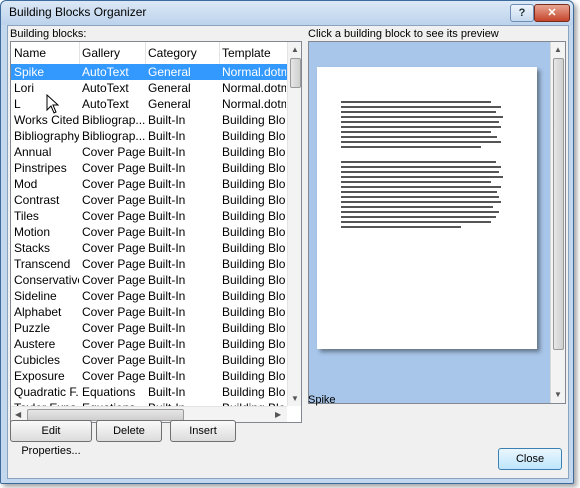  Describe the element at coordinates (39, 376) in the screenshot. I see `list-item-name: Exposure` at that location.